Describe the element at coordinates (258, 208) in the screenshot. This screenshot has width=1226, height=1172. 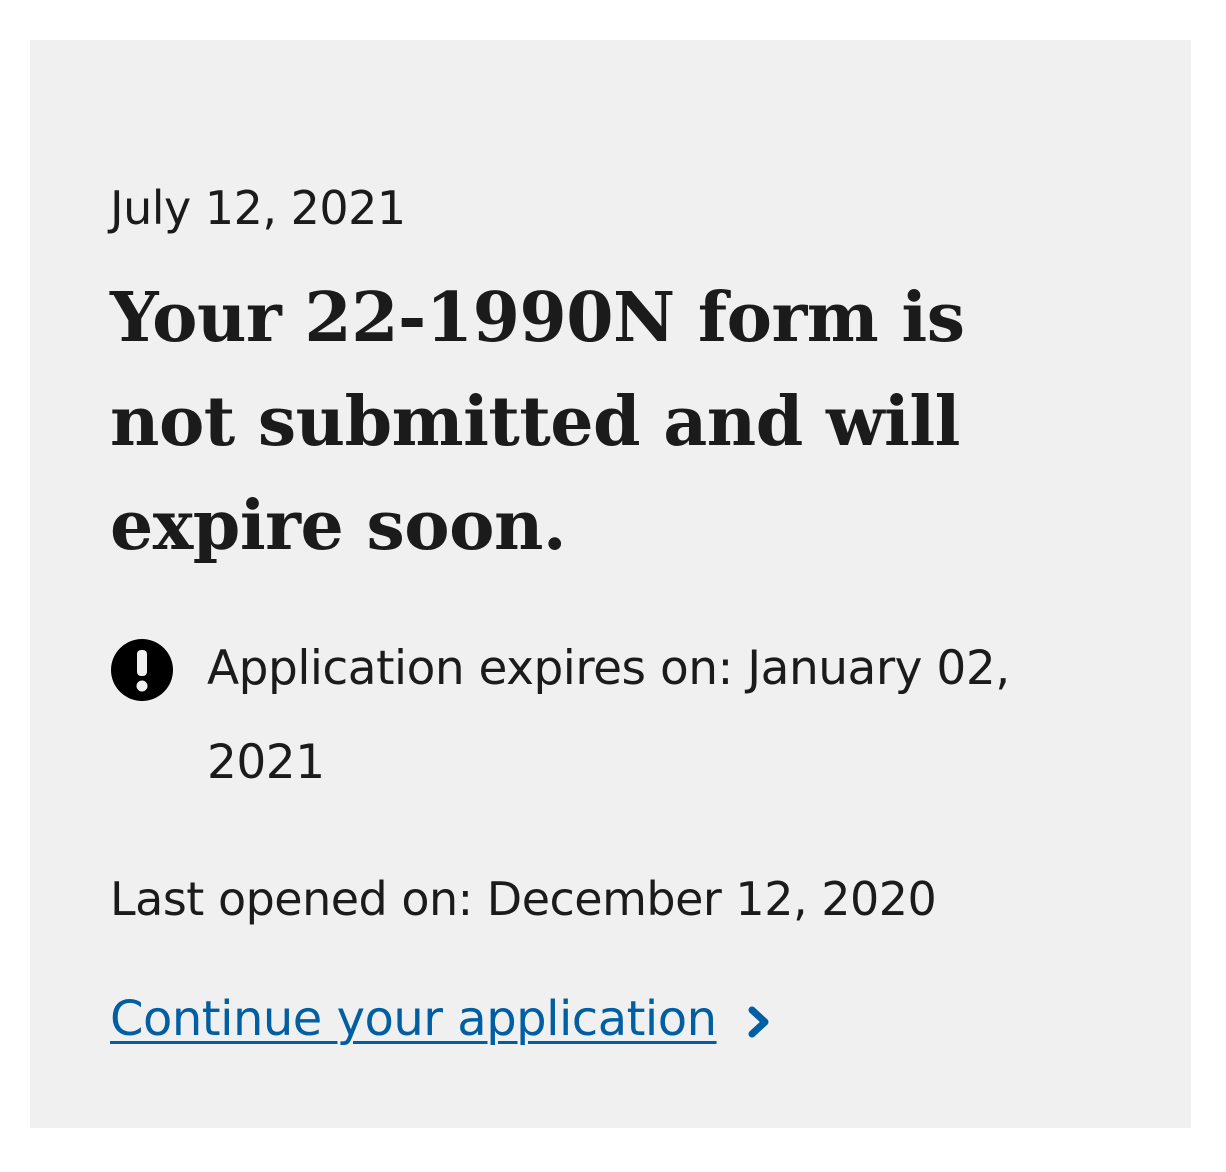
I see `card-date: July 12, 2021` at that location.